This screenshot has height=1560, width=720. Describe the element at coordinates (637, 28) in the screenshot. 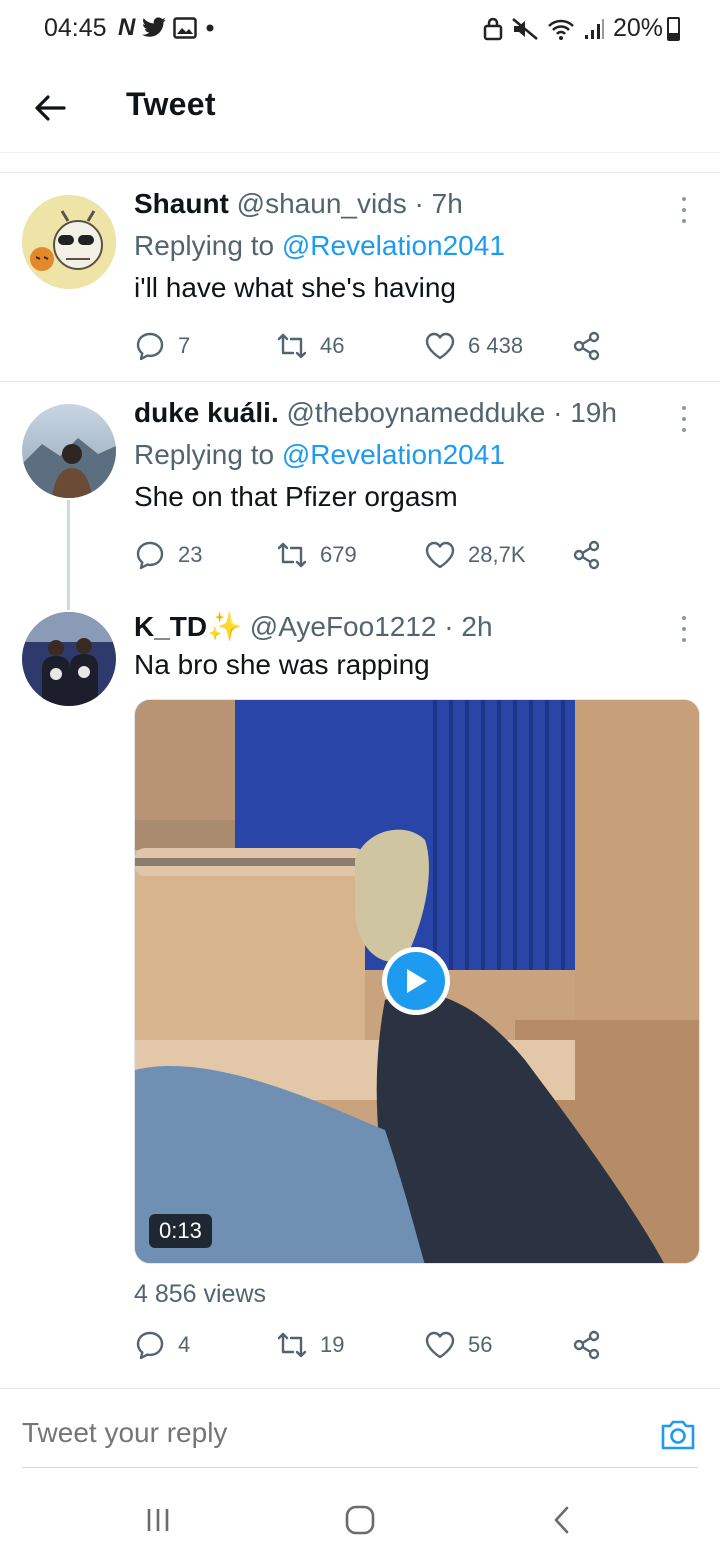

I see `battery-percent: 20%` at that location.